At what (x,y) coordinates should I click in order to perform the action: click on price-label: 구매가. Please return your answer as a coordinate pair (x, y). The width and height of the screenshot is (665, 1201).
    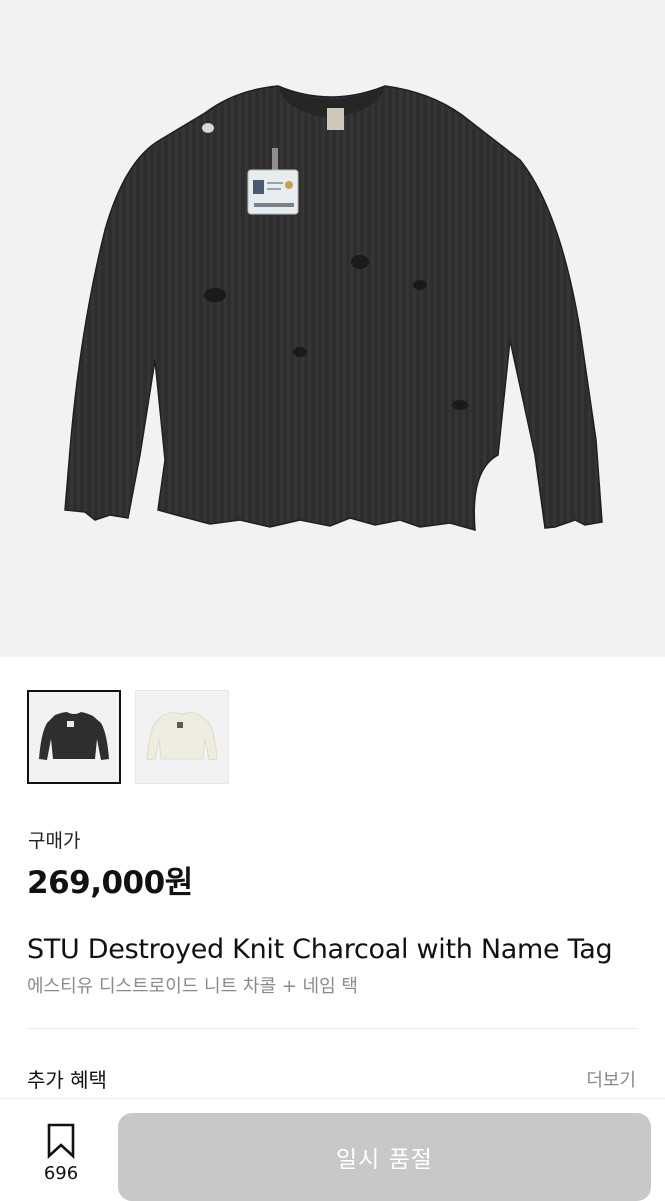
    Looking at the image, I should click on (54, 841).